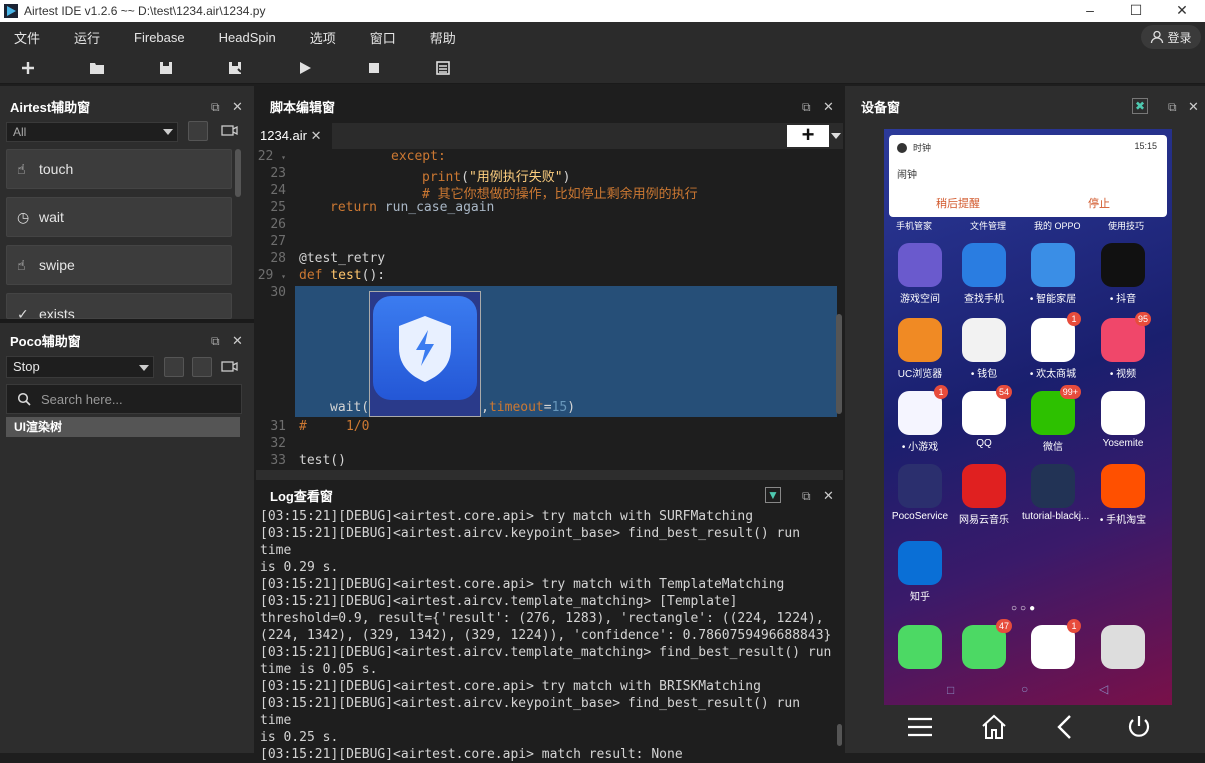 The height and width of the screenshot is (763, 1205). What do you see at coordinates (294, 136) in the screenshot?
I see `tab-1234-air: 1234.air ✕` at bounding box center [294, 136].